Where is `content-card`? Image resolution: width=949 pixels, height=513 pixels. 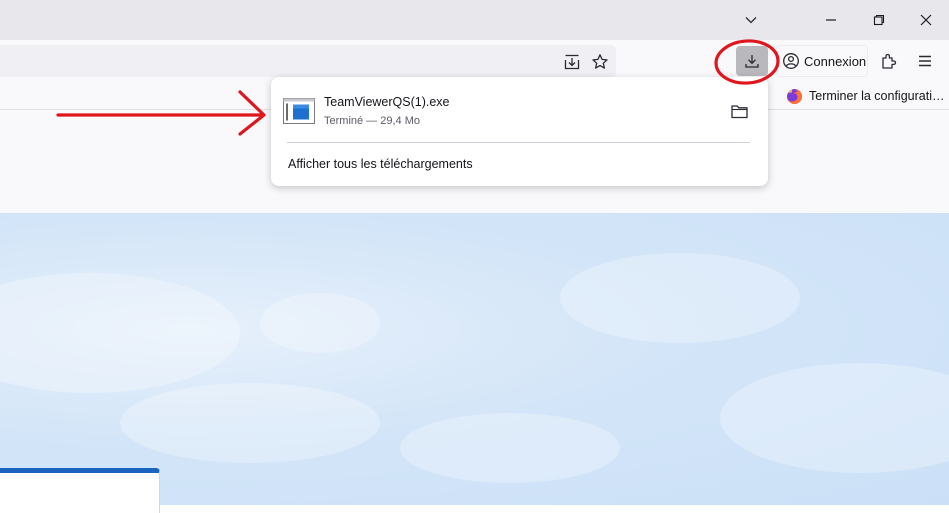 content-card is located at coordinates (80, 490).